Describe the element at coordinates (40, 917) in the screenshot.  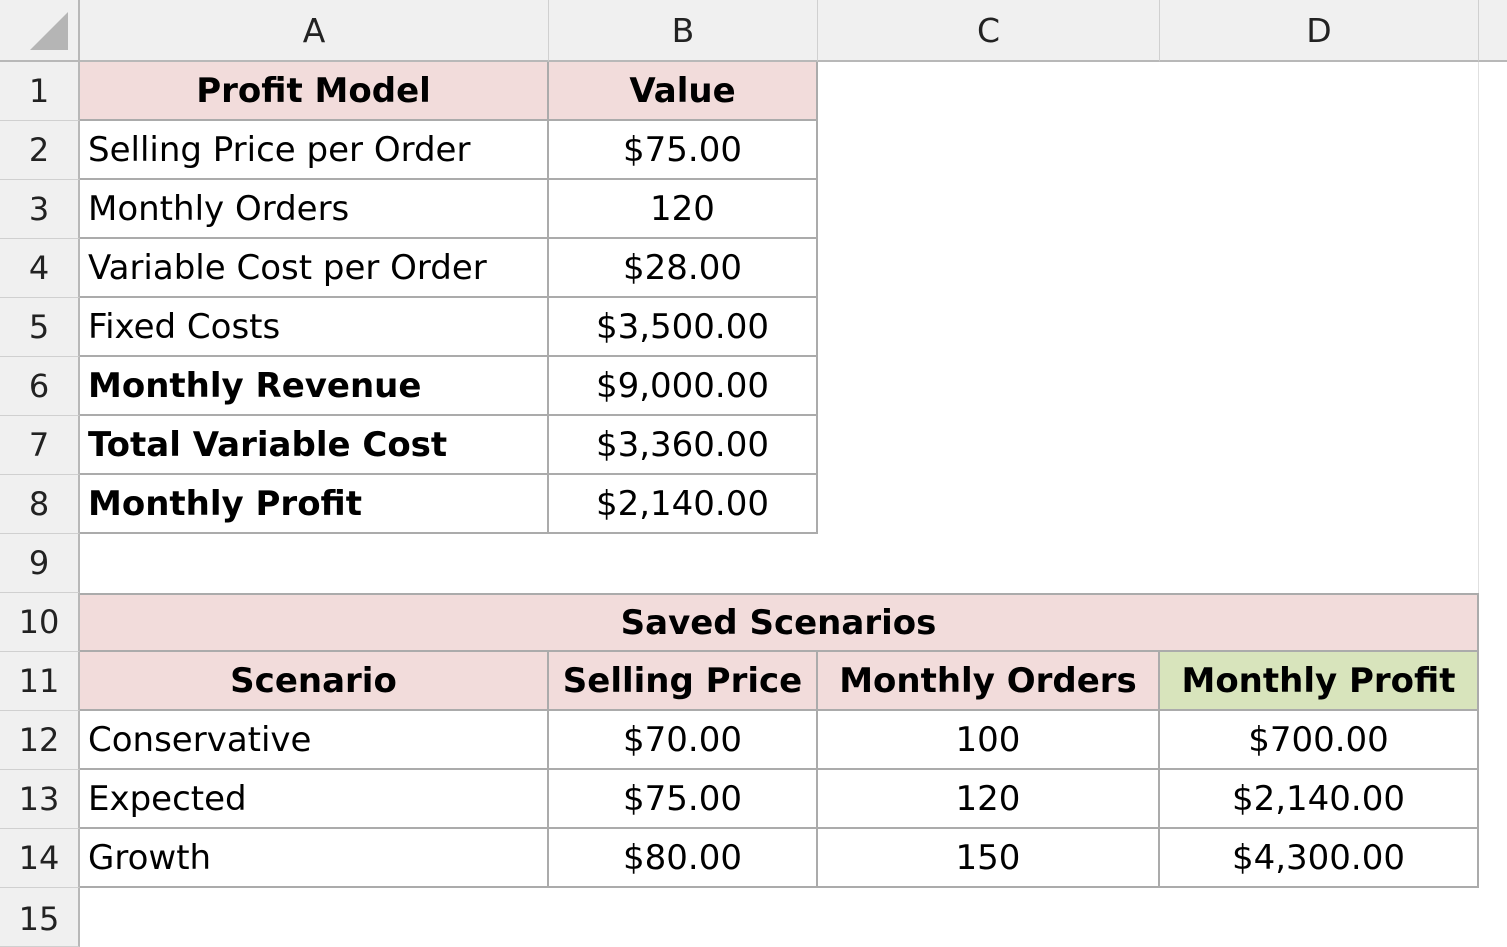
I see `row-header-15: 15` at that location.